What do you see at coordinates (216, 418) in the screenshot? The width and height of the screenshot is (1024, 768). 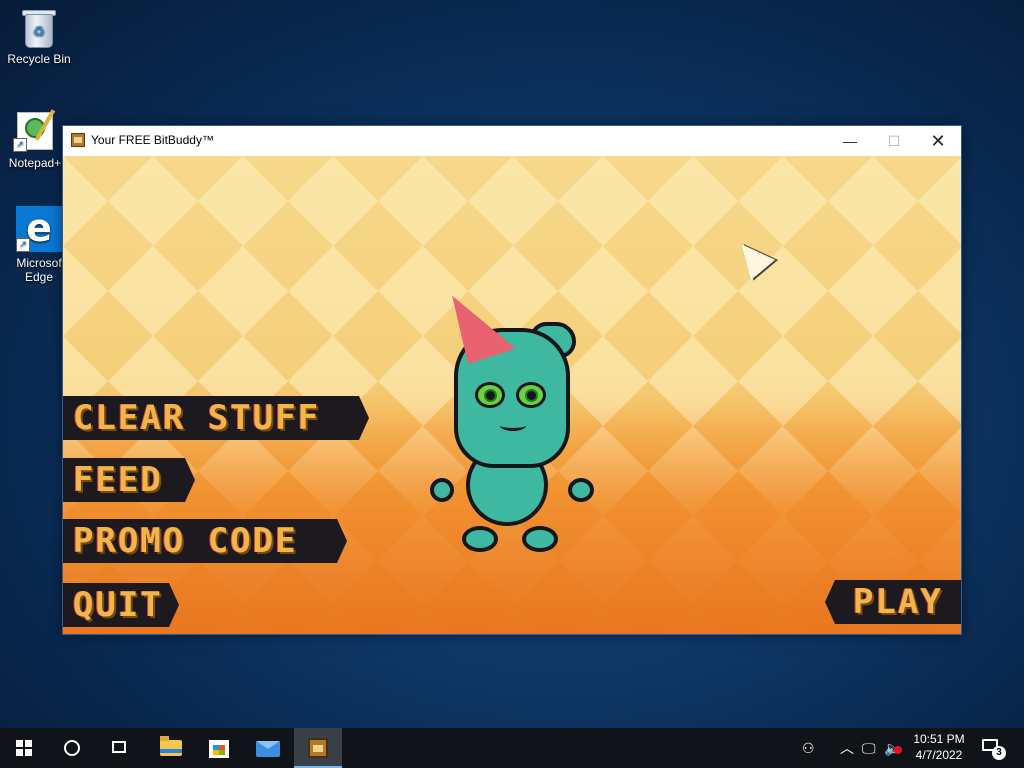 I see `clear-stuff-button: CLEAR STUFF` at bounding box center [216, 418].